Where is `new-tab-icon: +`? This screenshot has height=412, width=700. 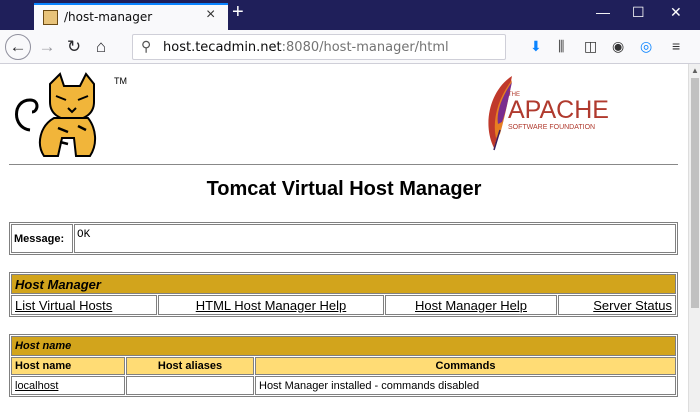 new-tab-icon: + is located at coordinates (238, 12).